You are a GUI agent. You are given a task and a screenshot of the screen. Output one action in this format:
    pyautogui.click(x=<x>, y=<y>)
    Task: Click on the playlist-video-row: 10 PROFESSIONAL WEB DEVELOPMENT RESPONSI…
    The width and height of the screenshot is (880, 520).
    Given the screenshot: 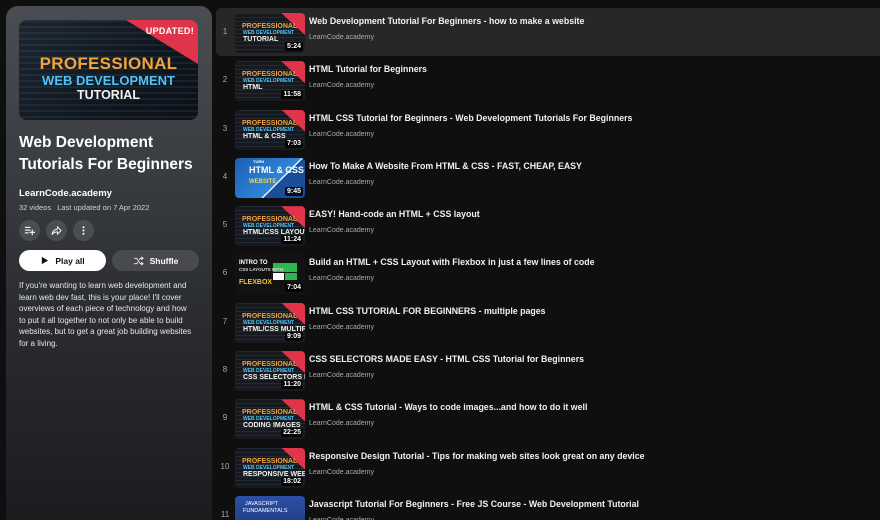 What is the action you would take?
    pyautogui.click(x=548, y=467)
    